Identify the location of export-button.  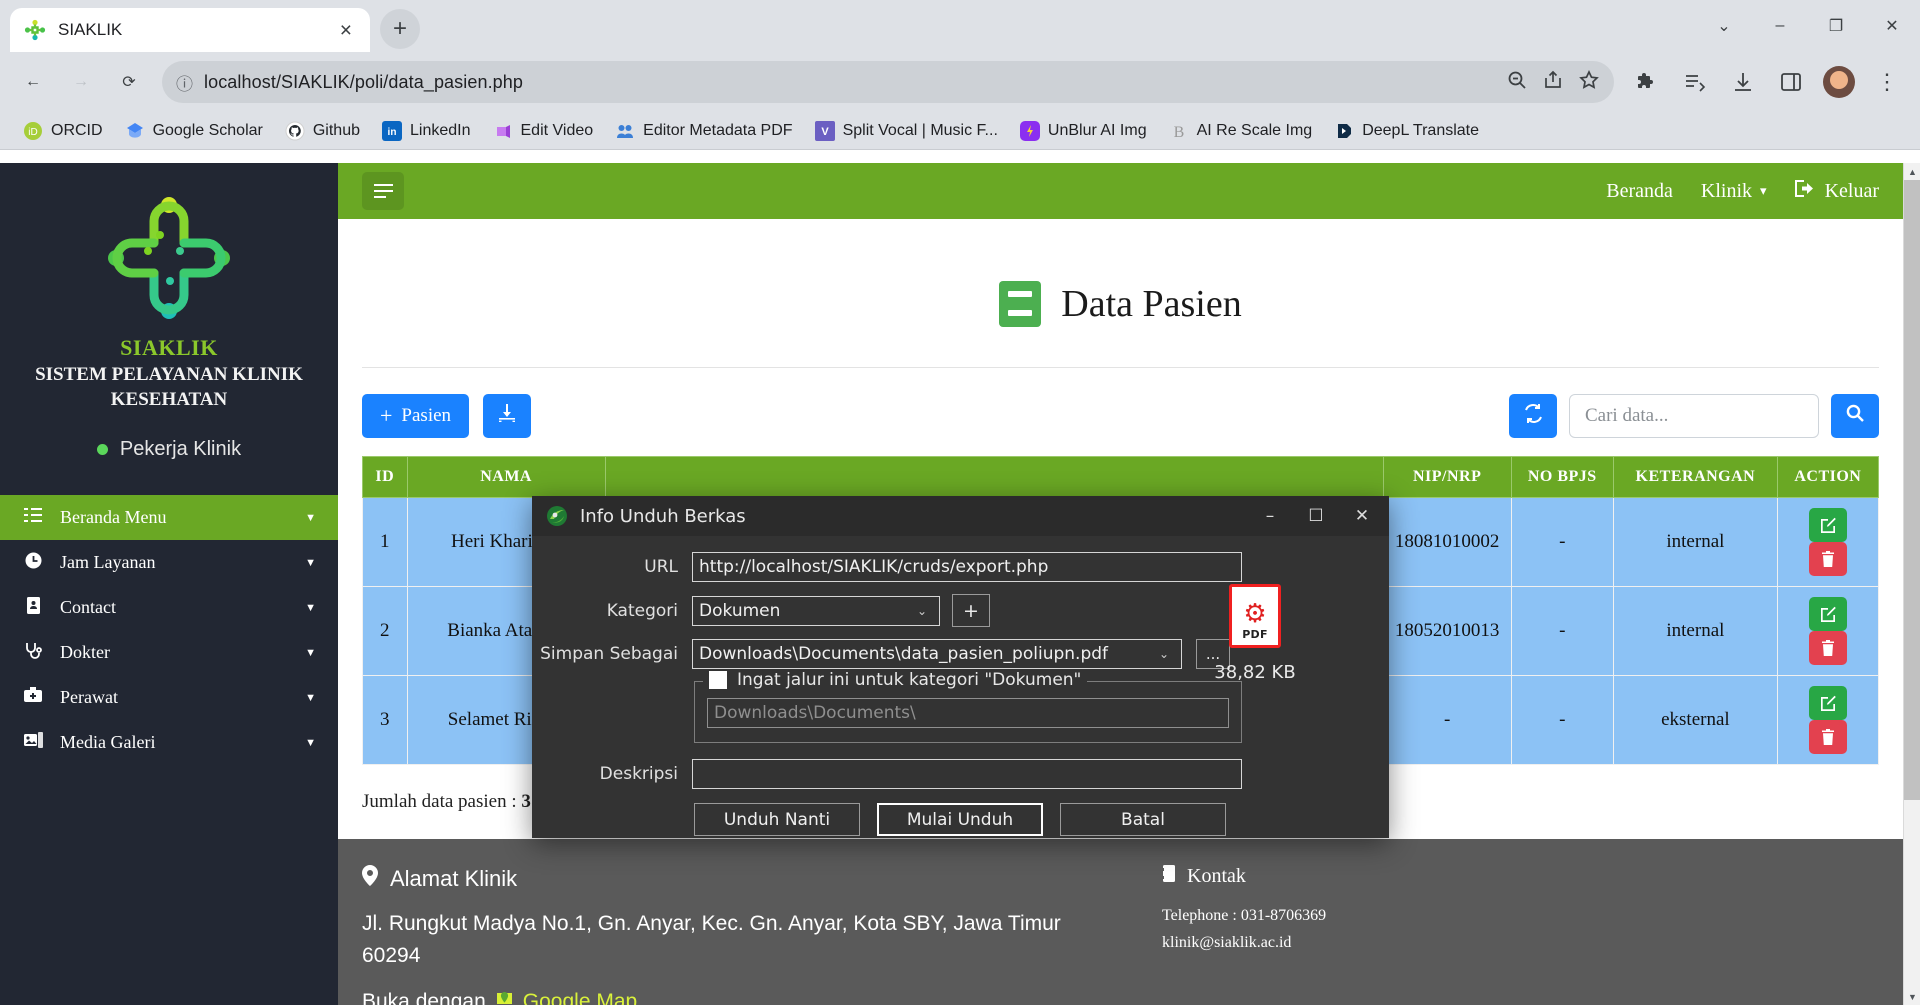
(507, 416).